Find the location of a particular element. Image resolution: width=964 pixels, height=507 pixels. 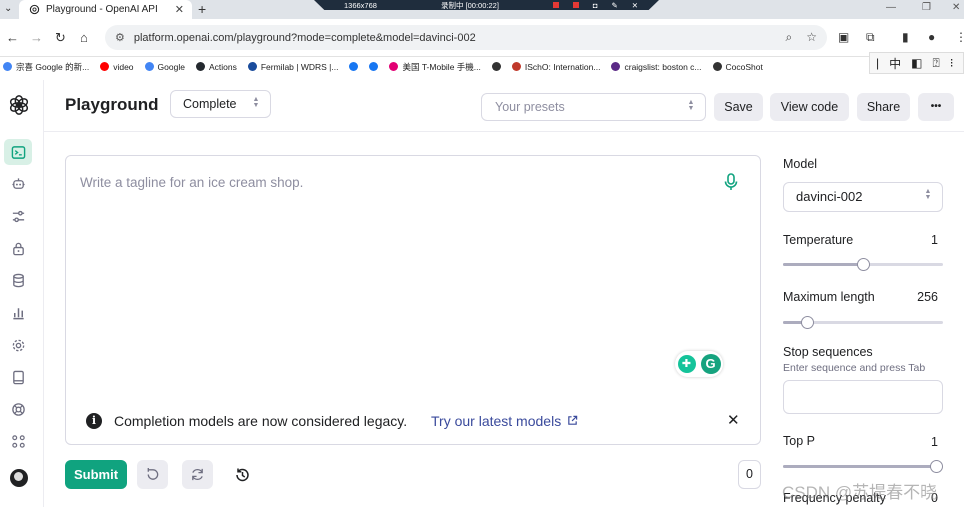

forward-icon: → is located at coordinates (36, 37).